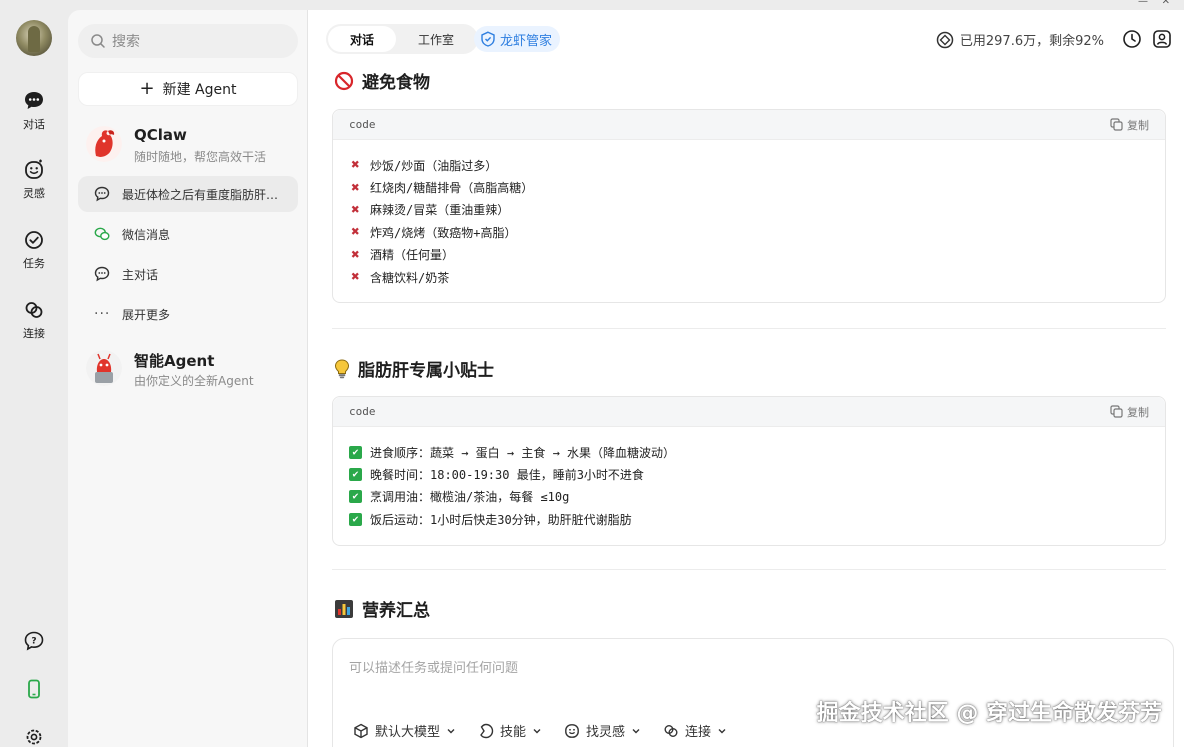 This screenshot has width=1184, height=747. Describe the element at coordinates (1138, 125) in the screenshot. I see `copy-label: 复制` at that location.